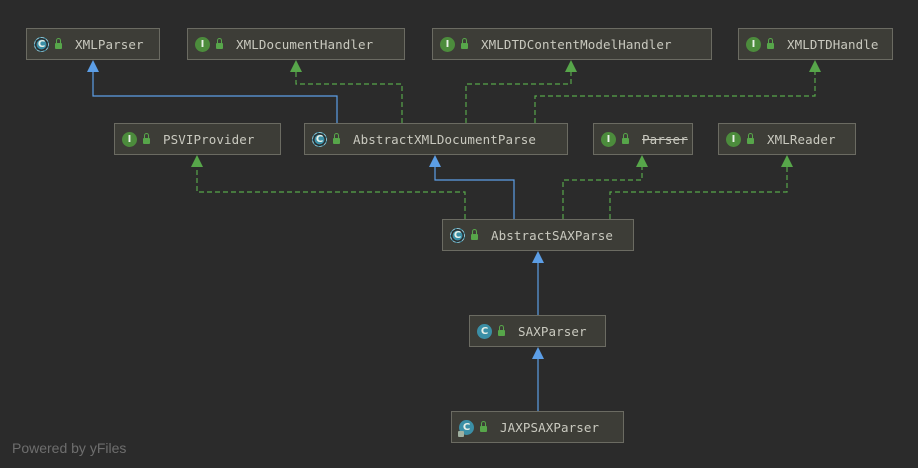 The width and height of the screenshot is (918, 468). Describe the element at coordinates (69, 448) in the screenshot. I see `watermark: Powered by yFiles` at that location.